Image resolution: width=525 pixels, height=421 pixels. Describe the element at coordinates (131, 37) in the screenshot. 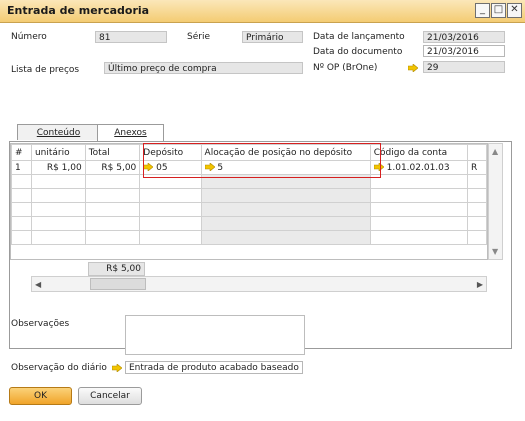

I see `numero-field: 81` at that location.